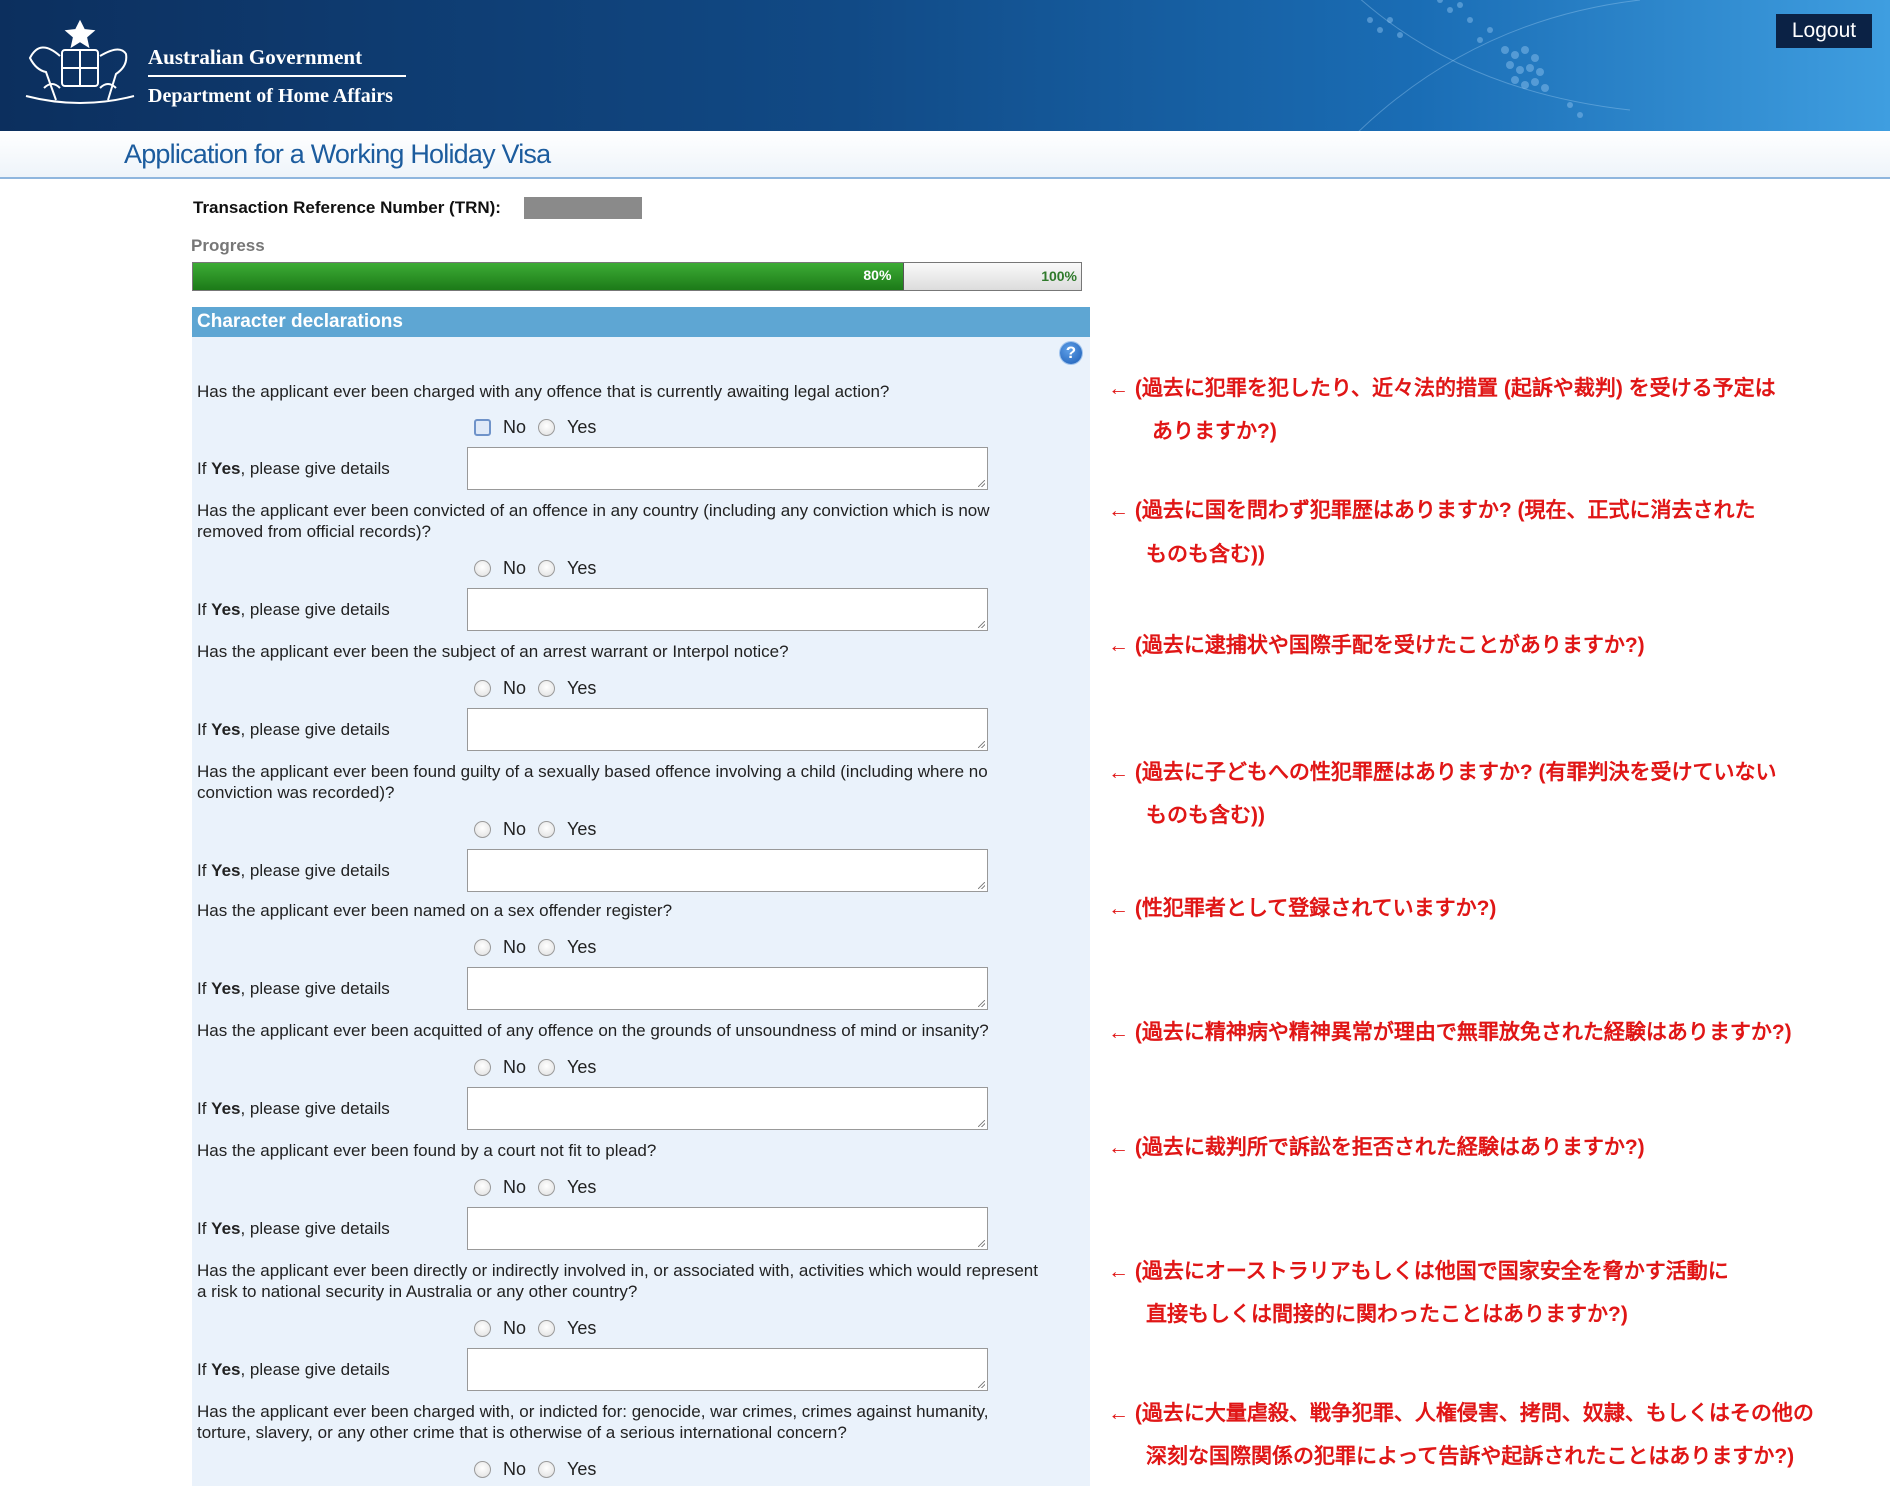 The width and height of the screenshot is (1890, 1486). I want to click on section-title: Character declarations, so click(300, 321).